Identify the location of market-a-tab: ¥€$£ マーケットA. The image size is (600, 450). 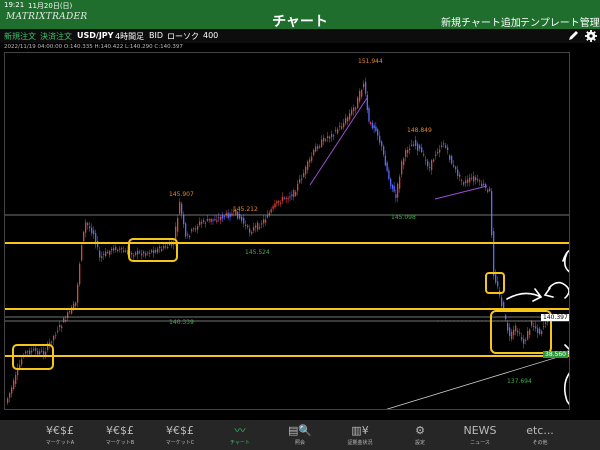
(60, 435).